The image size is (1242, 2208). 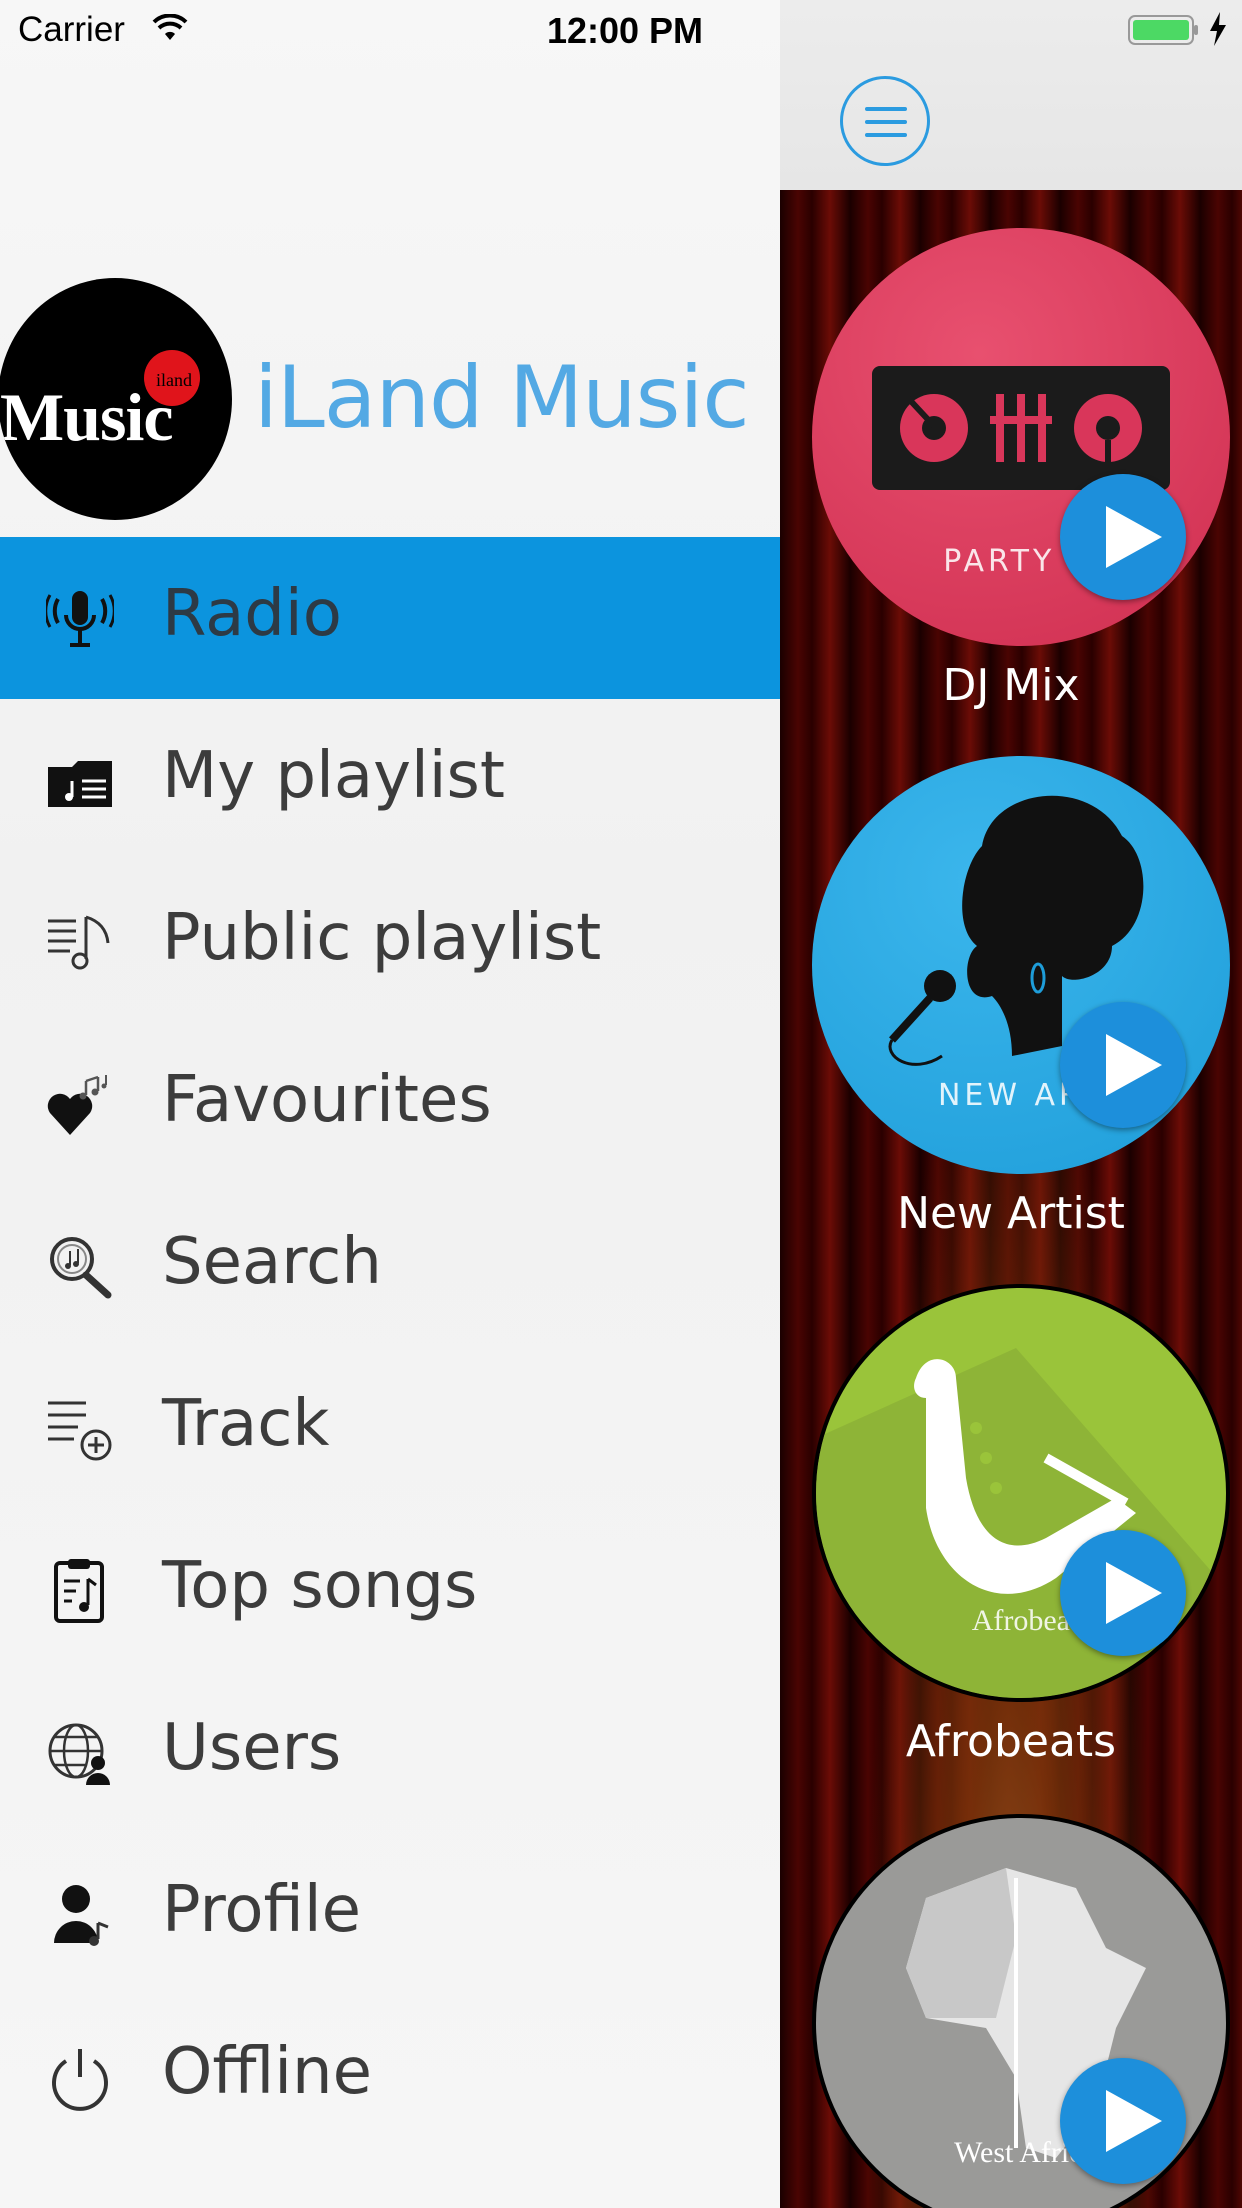 I want to click on menu-label-profile: Profile, so click(x=261, y=1910).